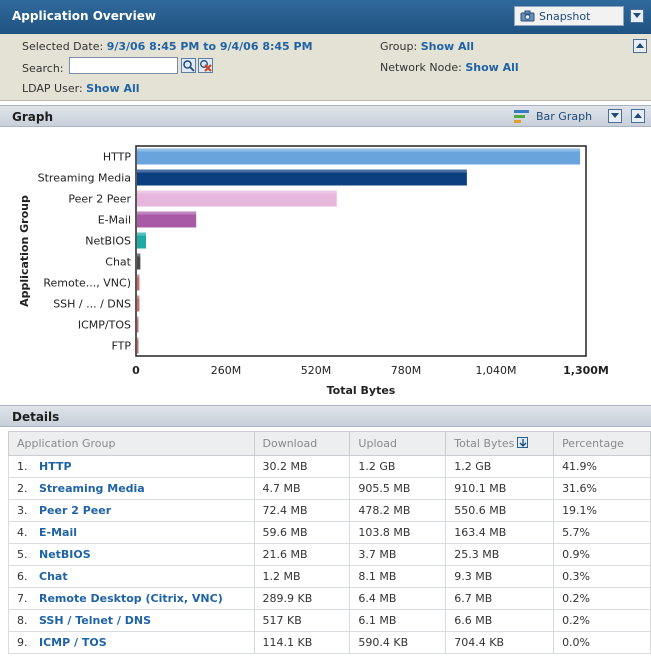 This screenshot has width=651, height=663. I want to click on application-group-link: SSH / Telnet / DNS, so click(95, 620).